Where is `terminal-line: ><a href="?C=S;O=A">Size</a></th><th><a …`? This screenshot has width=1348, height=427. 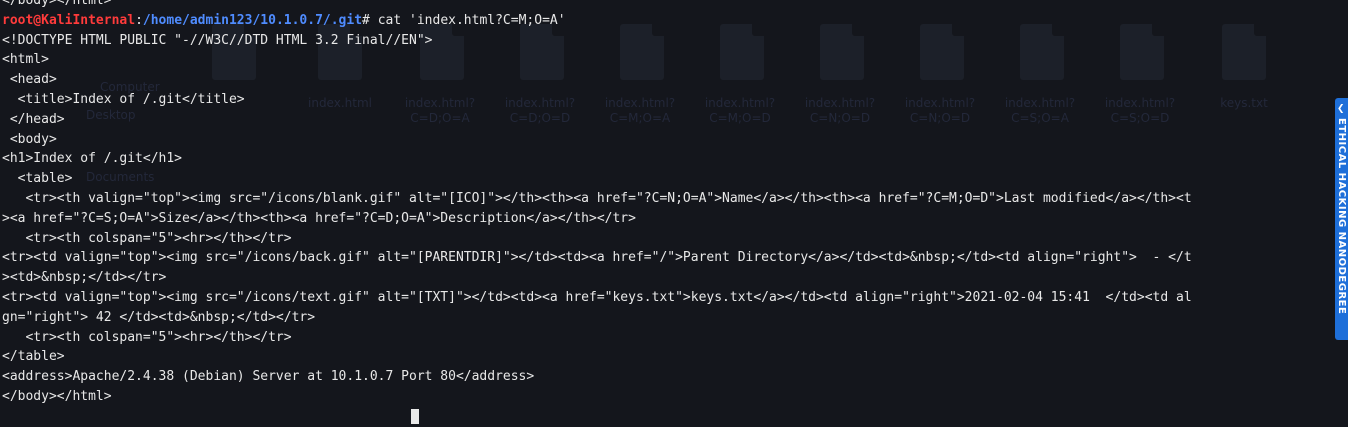
terminal-line: ><a href="?C=S;O=A">Size</a></th><th><a … is located at coordinates (319, 218).